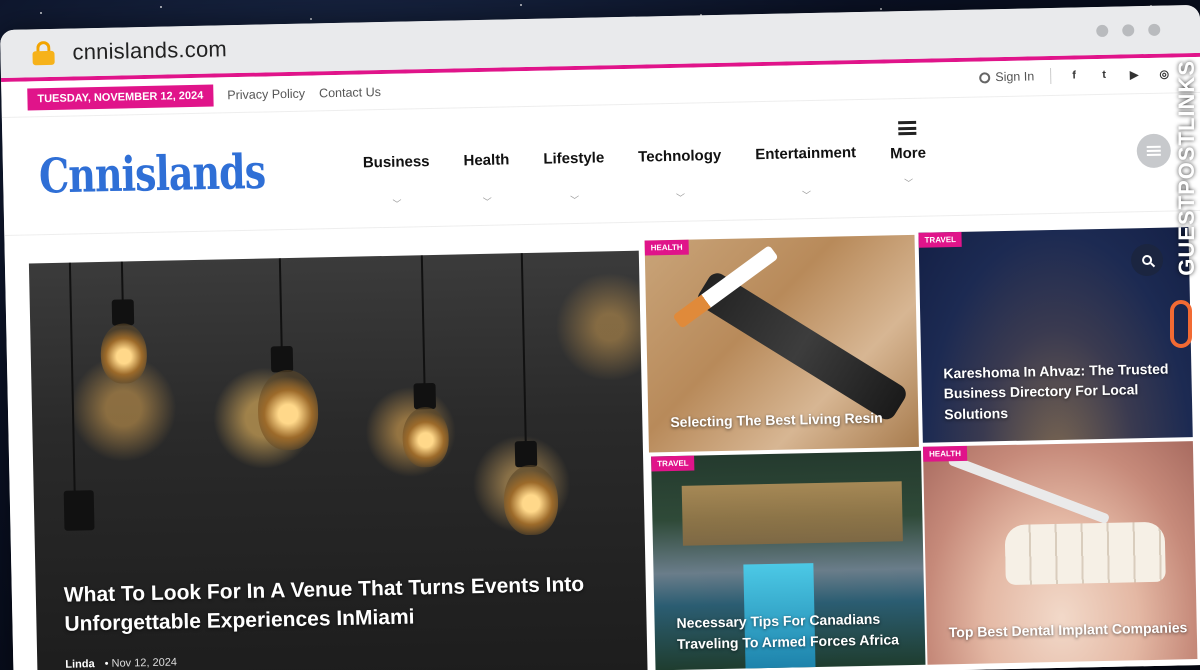 Image resolution: width=1200 pixels, height=670 pixels. I want to click on divider, so click(1051, 76).